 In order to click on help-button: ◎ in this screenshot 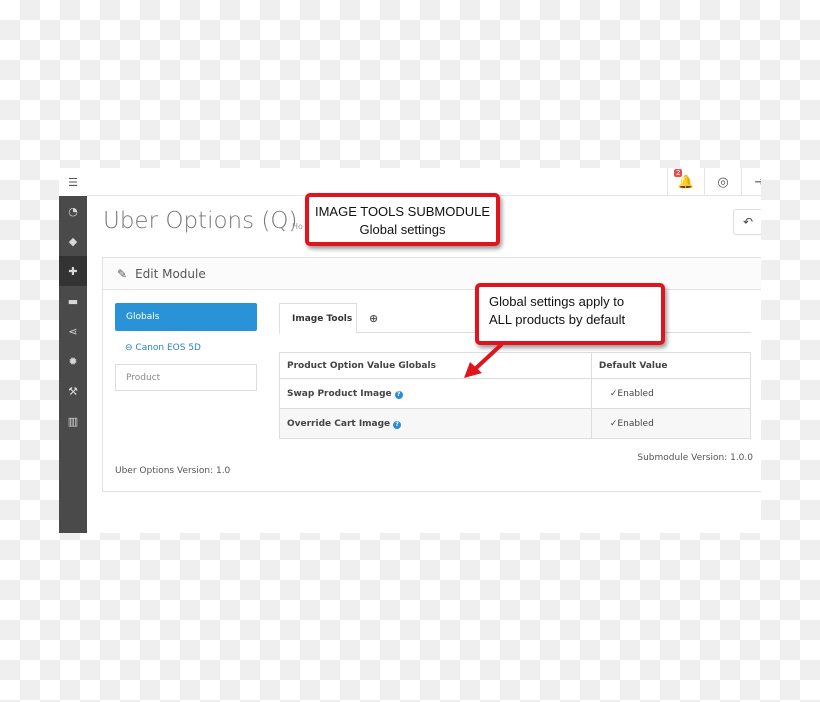, I will do `click(722, 182)`.